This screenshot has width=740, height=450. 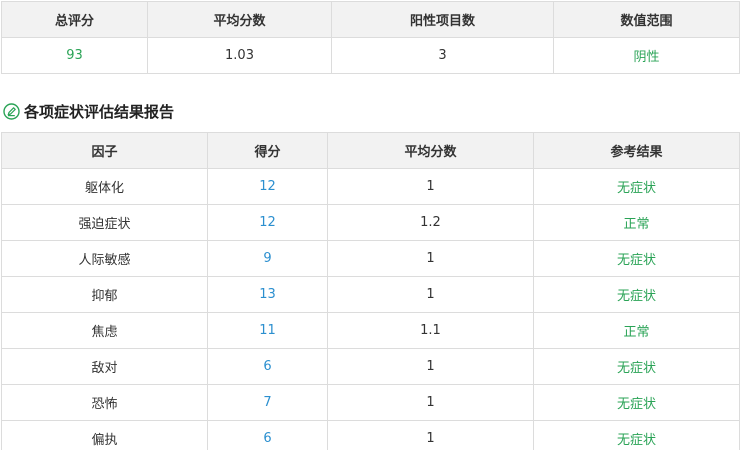 I want to click on summary-value-row: 93 1.03 3 阴性, so click(x=370, y=55).